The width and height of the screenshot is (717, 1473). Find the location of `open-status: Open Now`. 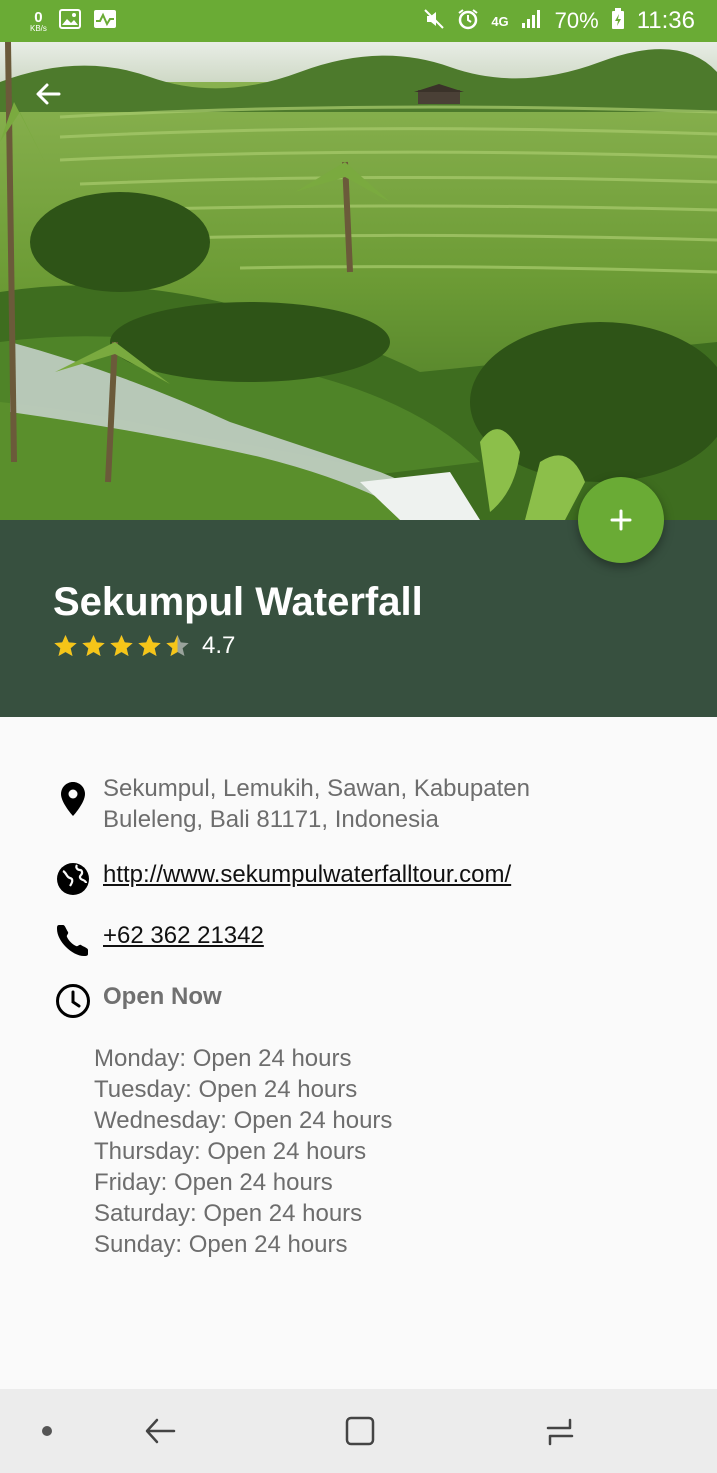

open-status: Open Now is located at coordinates (162, 996).